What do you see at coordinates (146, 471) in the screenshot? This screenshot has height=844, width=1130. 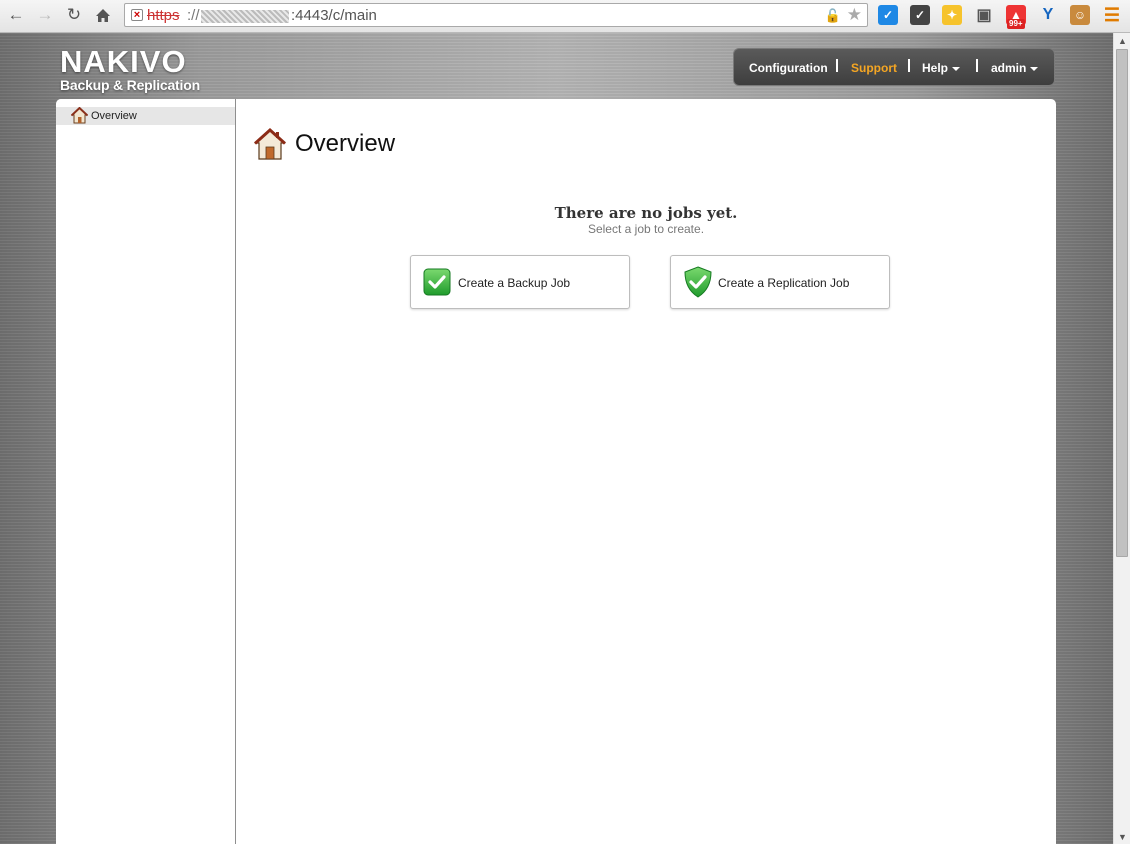 I see `sidebar: Overview` at bounding box center [146, 471].